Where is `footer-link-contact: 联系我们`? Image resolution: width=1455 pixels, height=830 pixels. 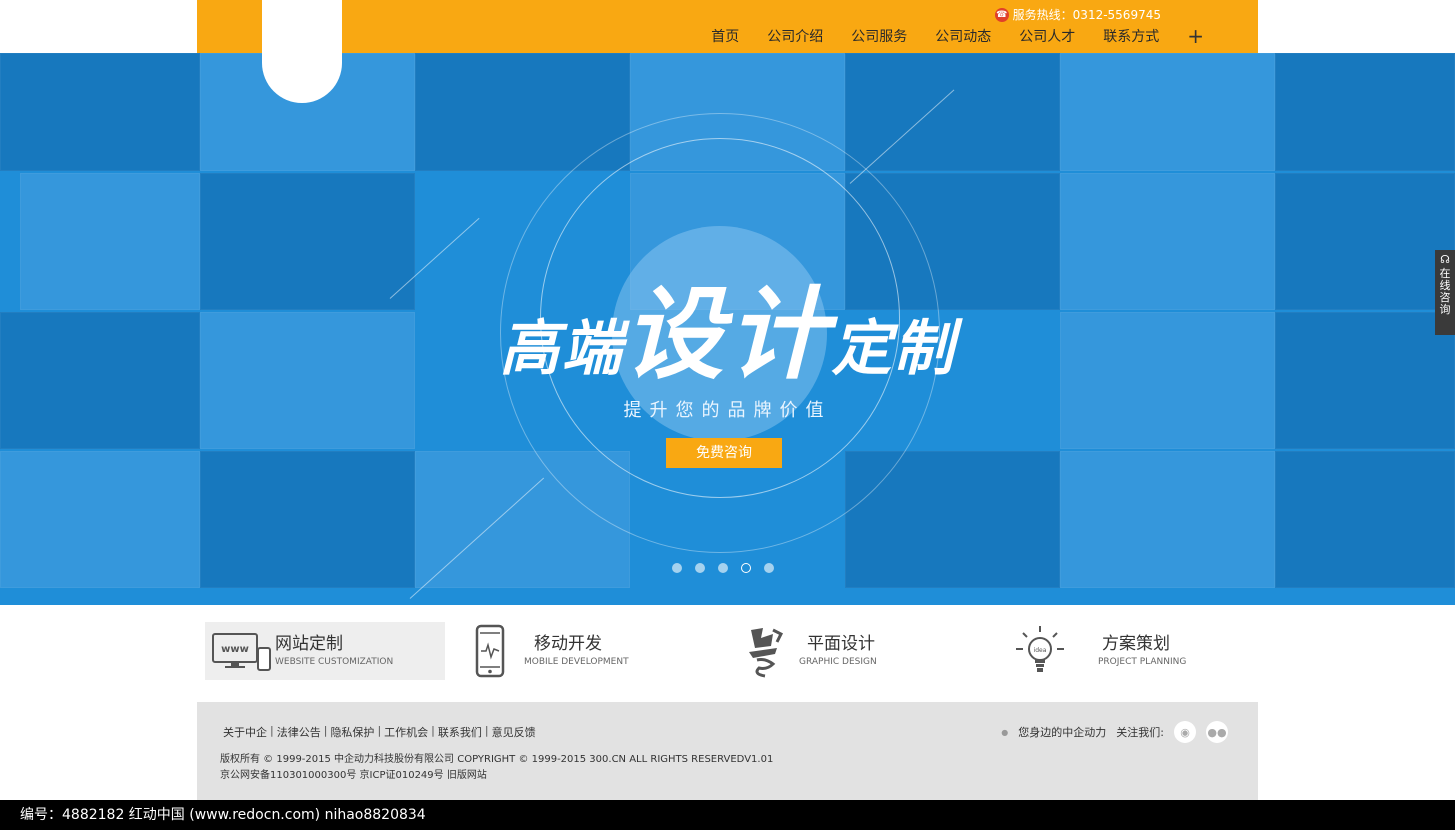
footer-link-contact: 联系我们 is located at coordinates (460, 732).